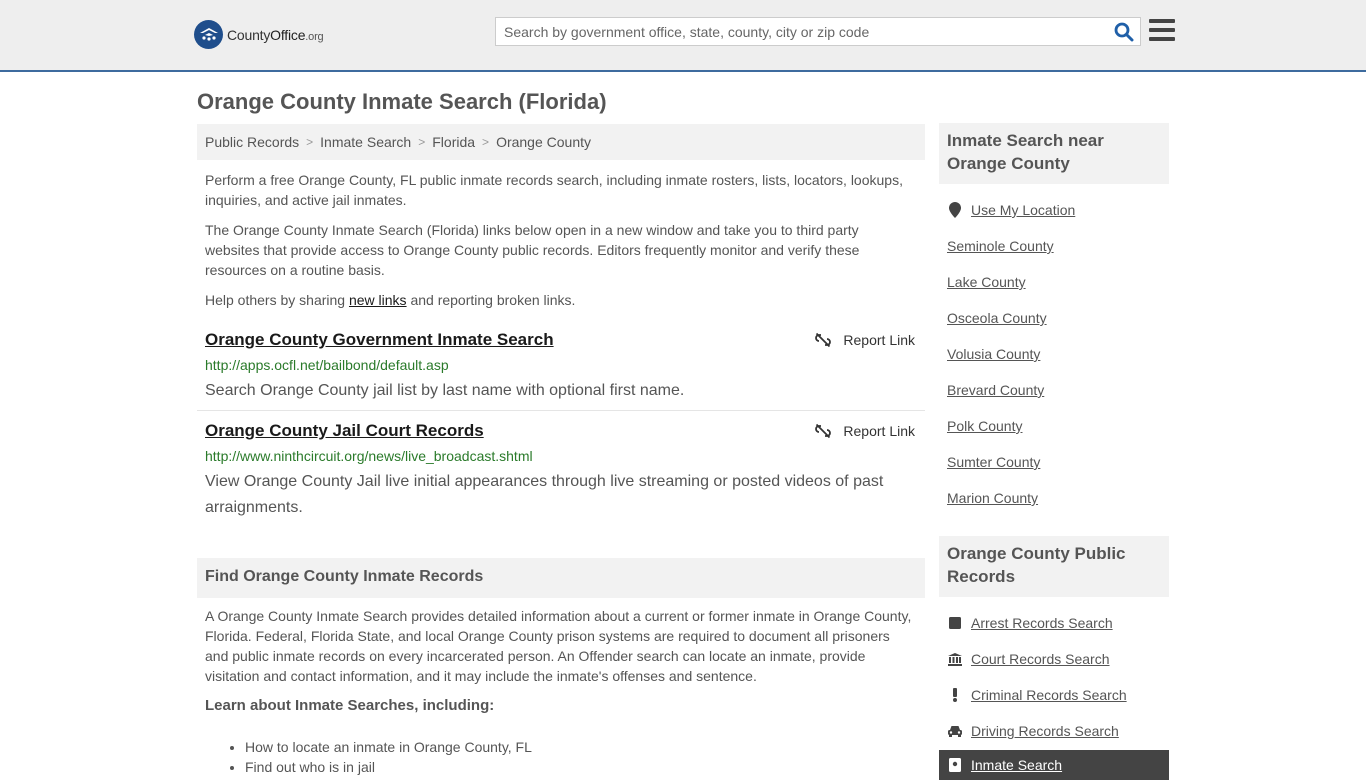 This screenshot has width=1366, height=780. I want to click on logo: CountyOffice.org, so click(259, 34).